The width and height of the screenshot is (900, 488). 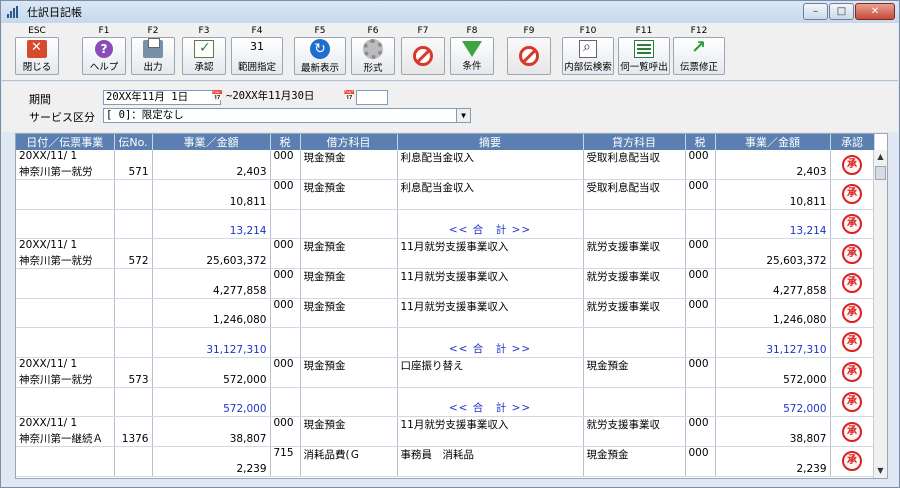 What do you see at coordinates (773, 402) in the screenshot?
I see `credit-amount-cell: 572,000` at bounding box center [773, 402].